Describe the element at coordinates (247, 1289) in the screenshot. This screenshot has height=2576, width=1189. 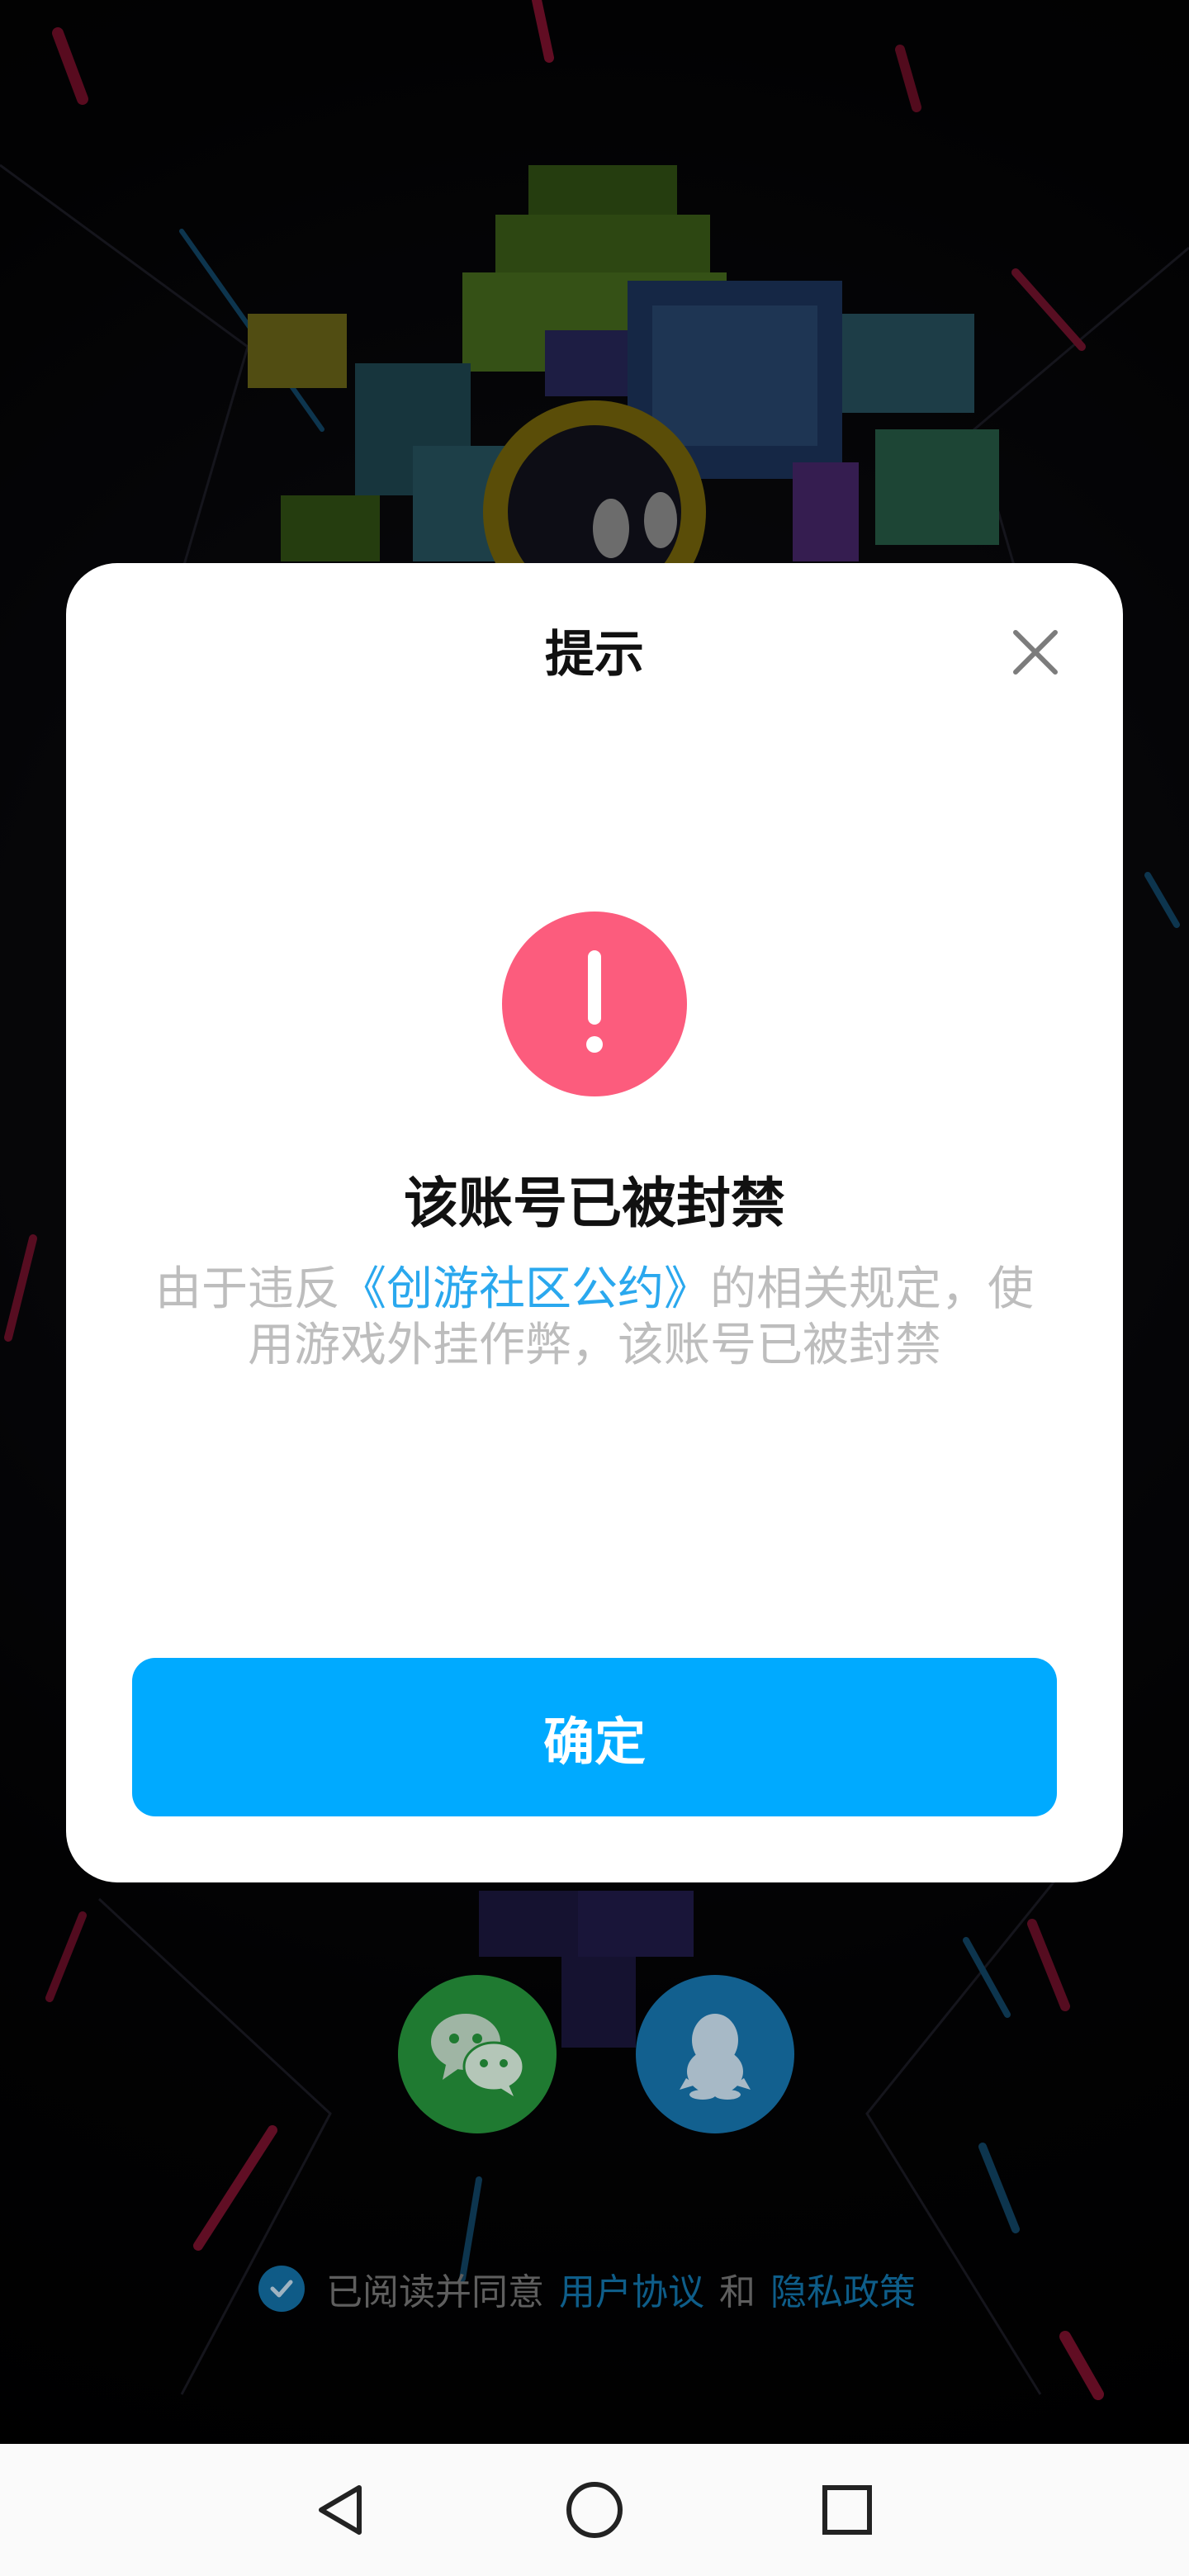
I see `message-text-before: 由于违反` at that location.